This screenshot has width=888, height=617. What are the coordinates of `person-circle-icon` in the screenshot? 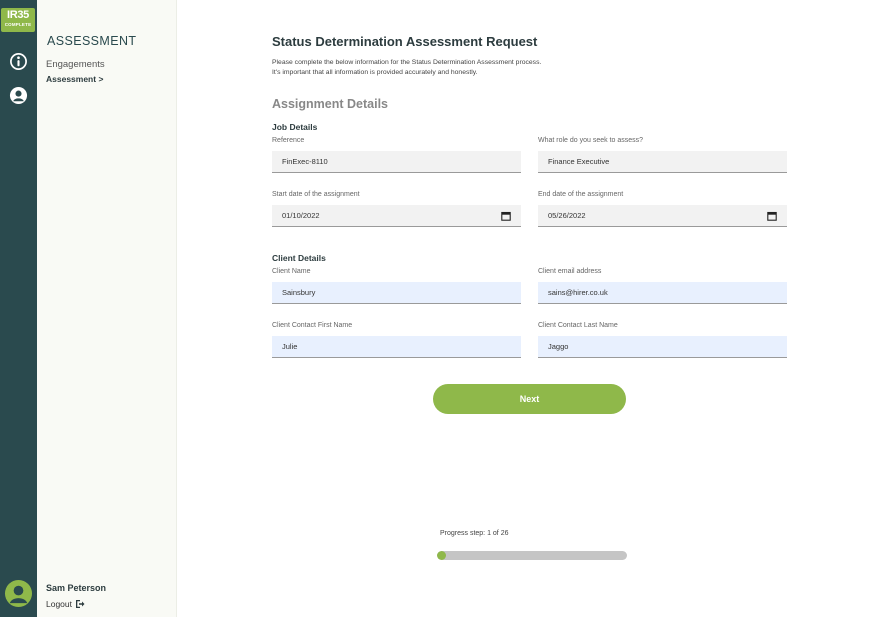 It's located at (18, 95).